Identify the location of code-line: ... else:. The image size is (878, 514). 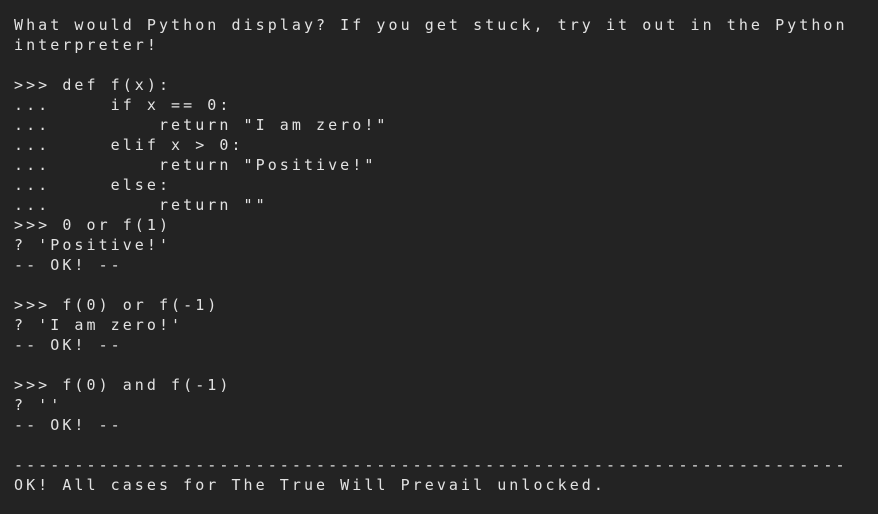
(93, 185).